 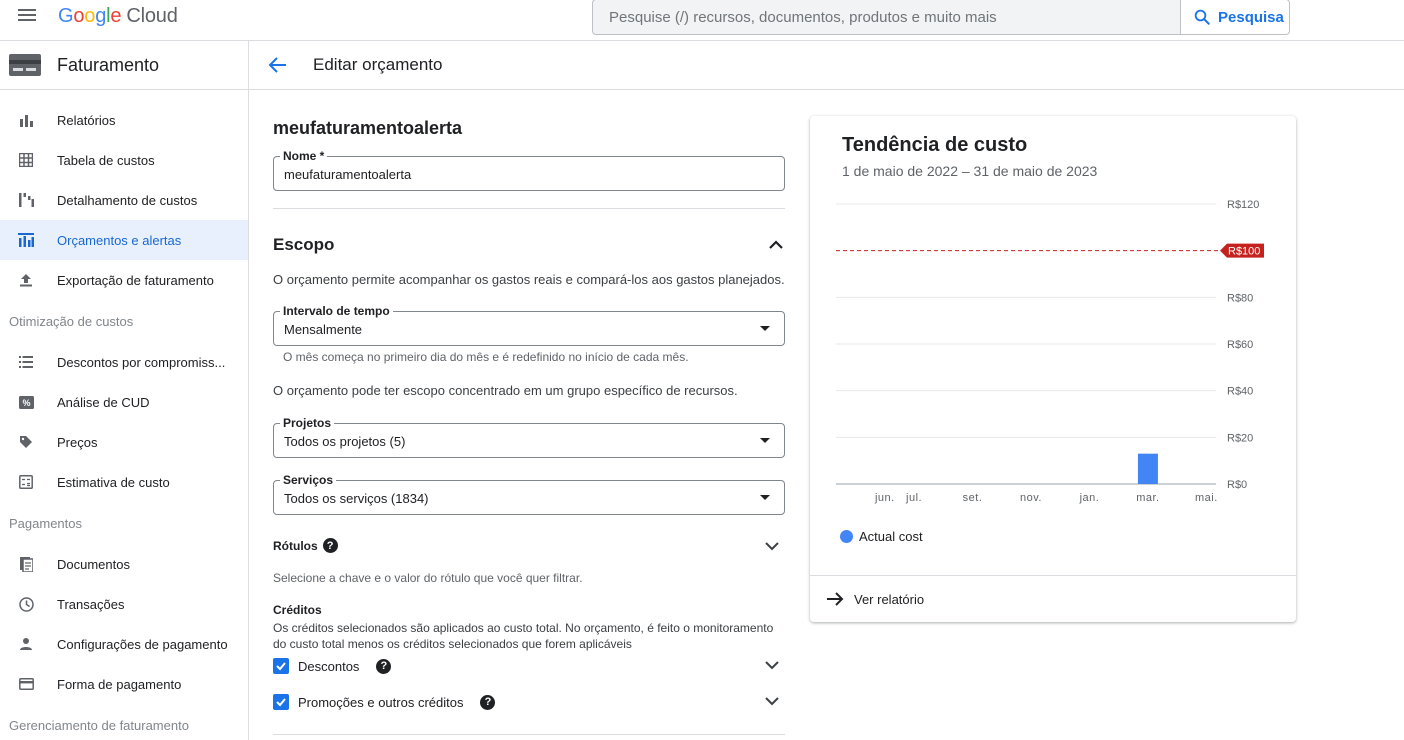 What do you see at coordinates (152, 16) in the screenshot?
I see `logo-cloud-text: Cloud` at bounding box center [152, 16].